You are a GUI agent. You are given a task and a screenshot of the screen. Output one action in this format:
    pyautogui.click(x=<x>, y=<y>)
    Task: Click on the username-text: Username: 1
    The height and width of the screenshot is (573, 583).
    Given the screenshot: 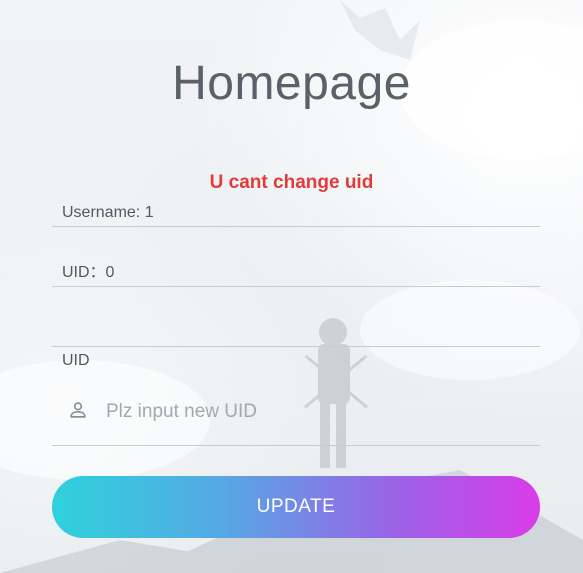 What is the action you would take?
    pyautogui.click(x=108, y=212)
    